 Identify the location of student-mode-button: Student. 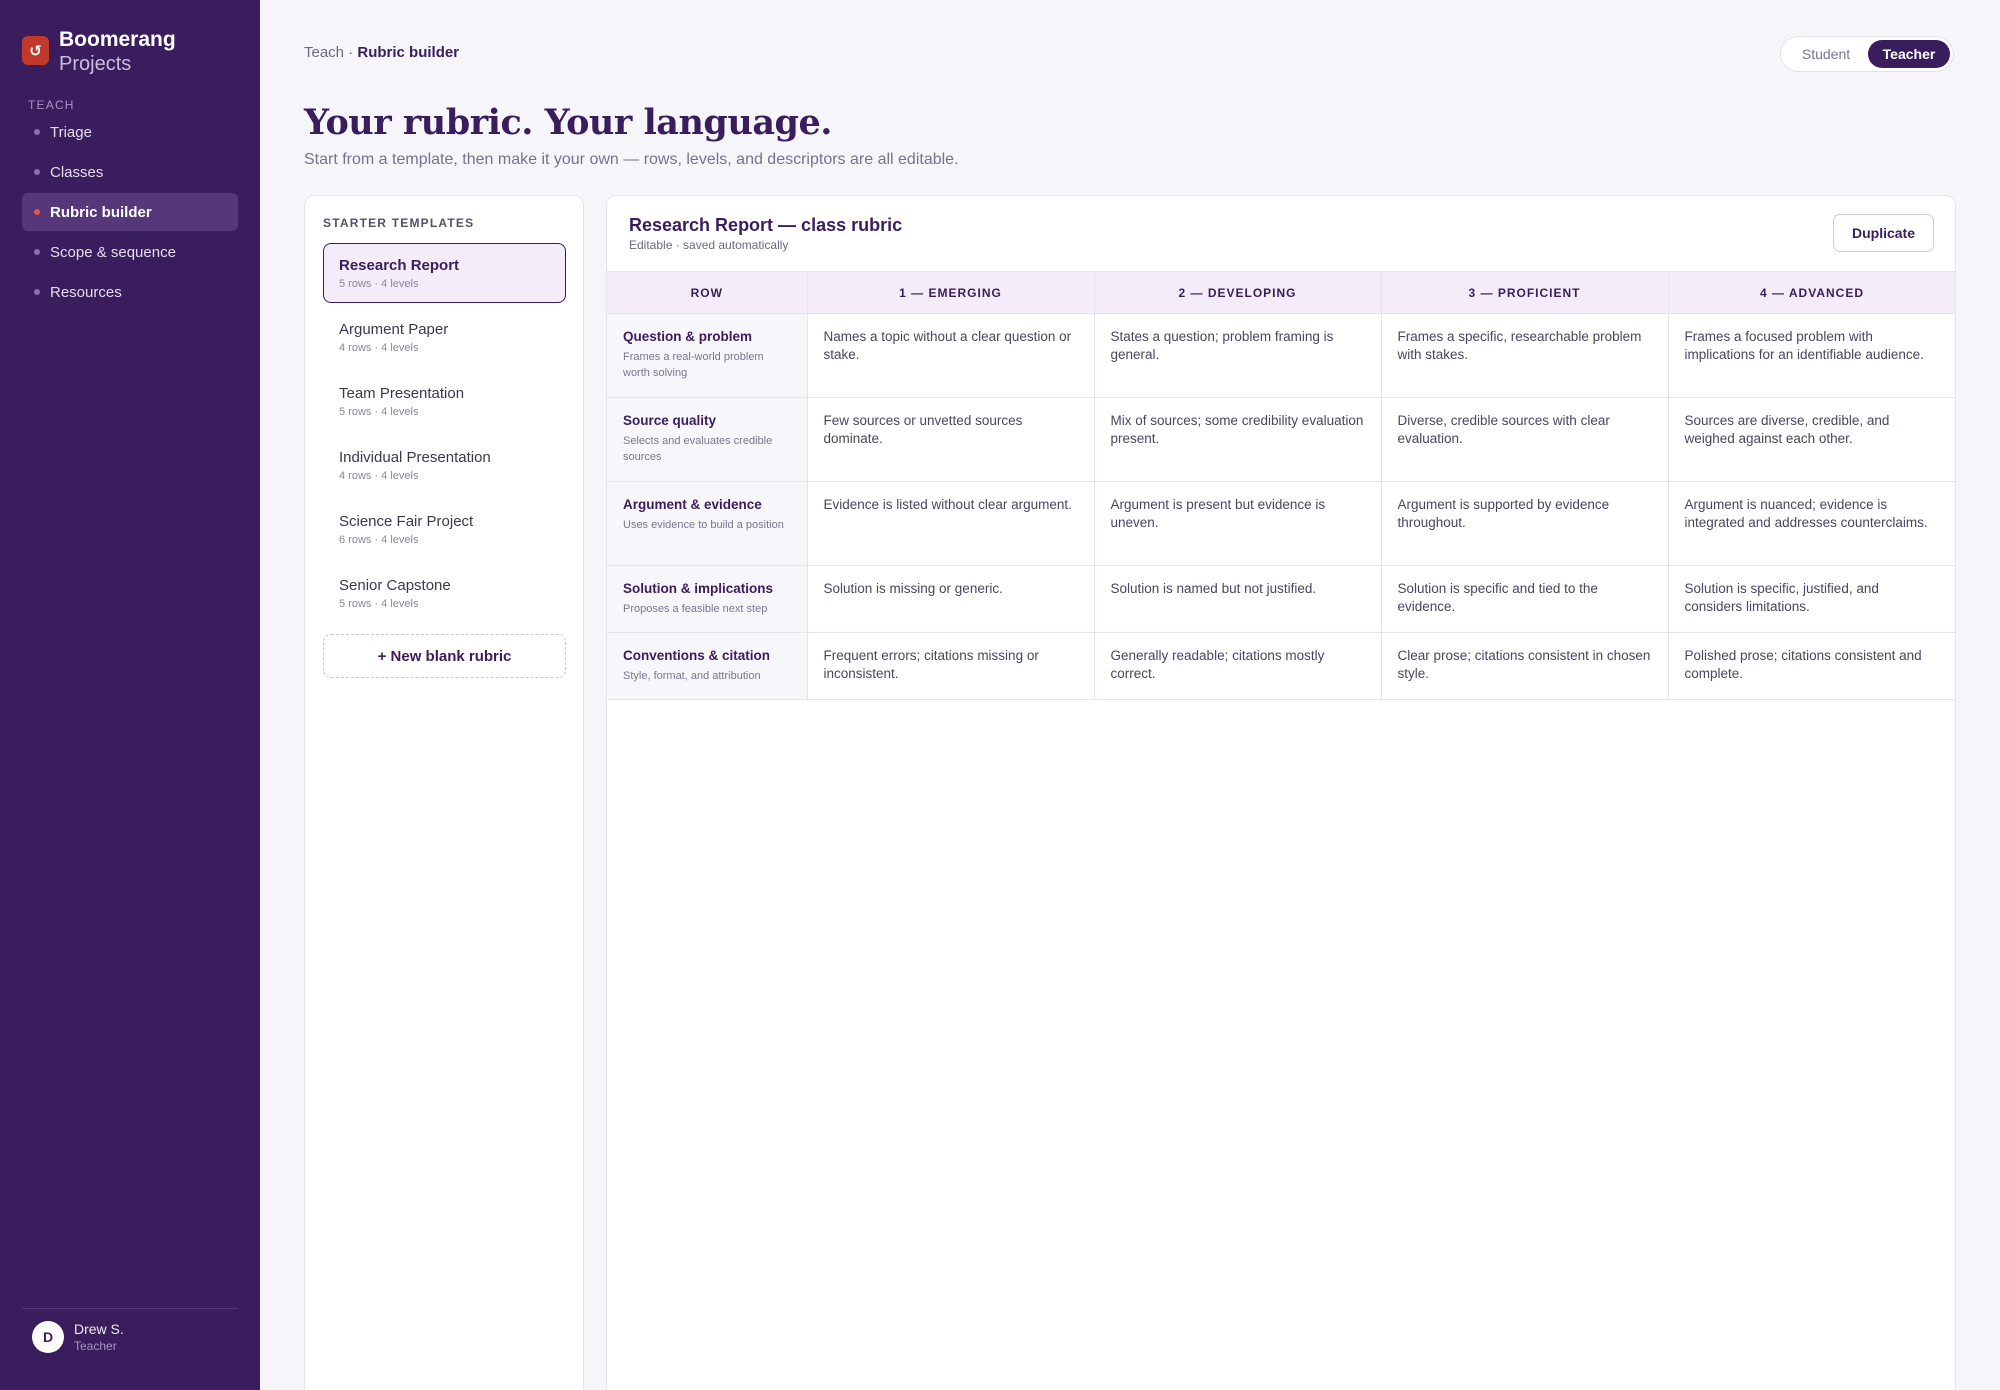
(1826, 54).